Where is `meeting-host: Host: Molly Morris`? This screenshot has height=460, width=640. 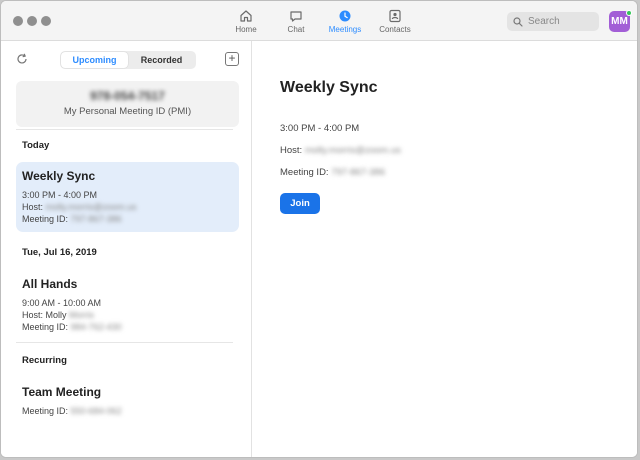 meeting-host: Host: Molly Morris is located at coordinates (127, 315).